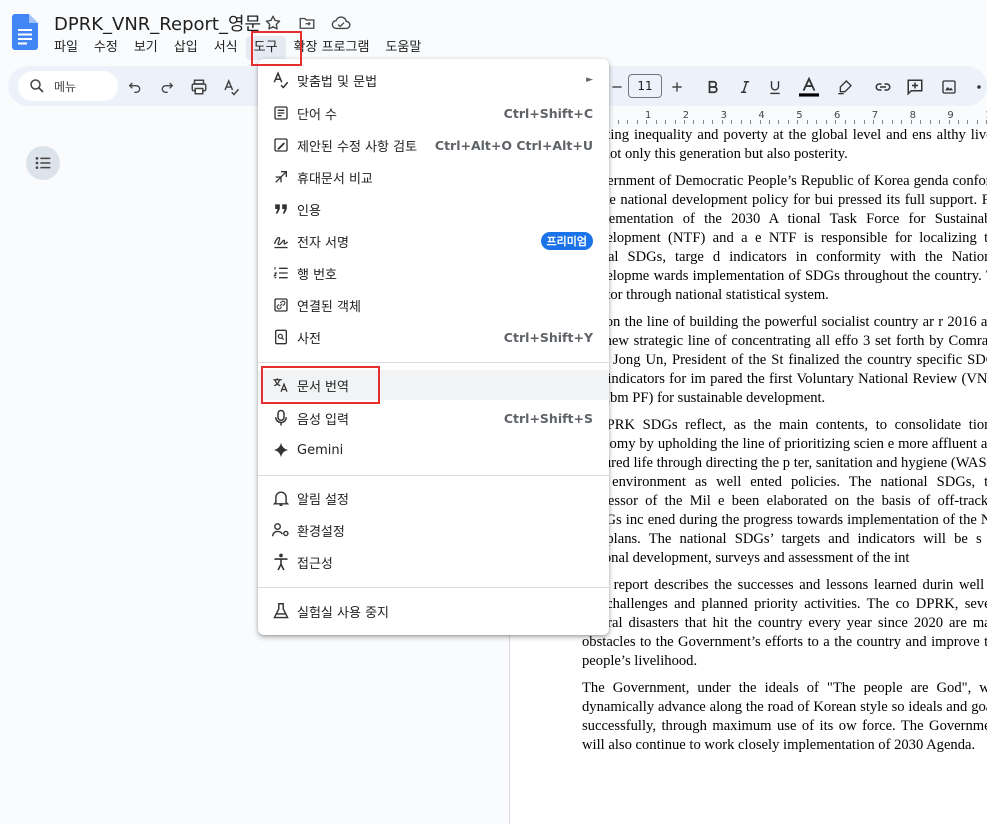 This screenshot has width=987, height=824. What do you see at coordinates (433, 177) in the screenshot?
I see `menu-item-compare-documents: 휴대문서 비교` at bounding box center [433, 177].